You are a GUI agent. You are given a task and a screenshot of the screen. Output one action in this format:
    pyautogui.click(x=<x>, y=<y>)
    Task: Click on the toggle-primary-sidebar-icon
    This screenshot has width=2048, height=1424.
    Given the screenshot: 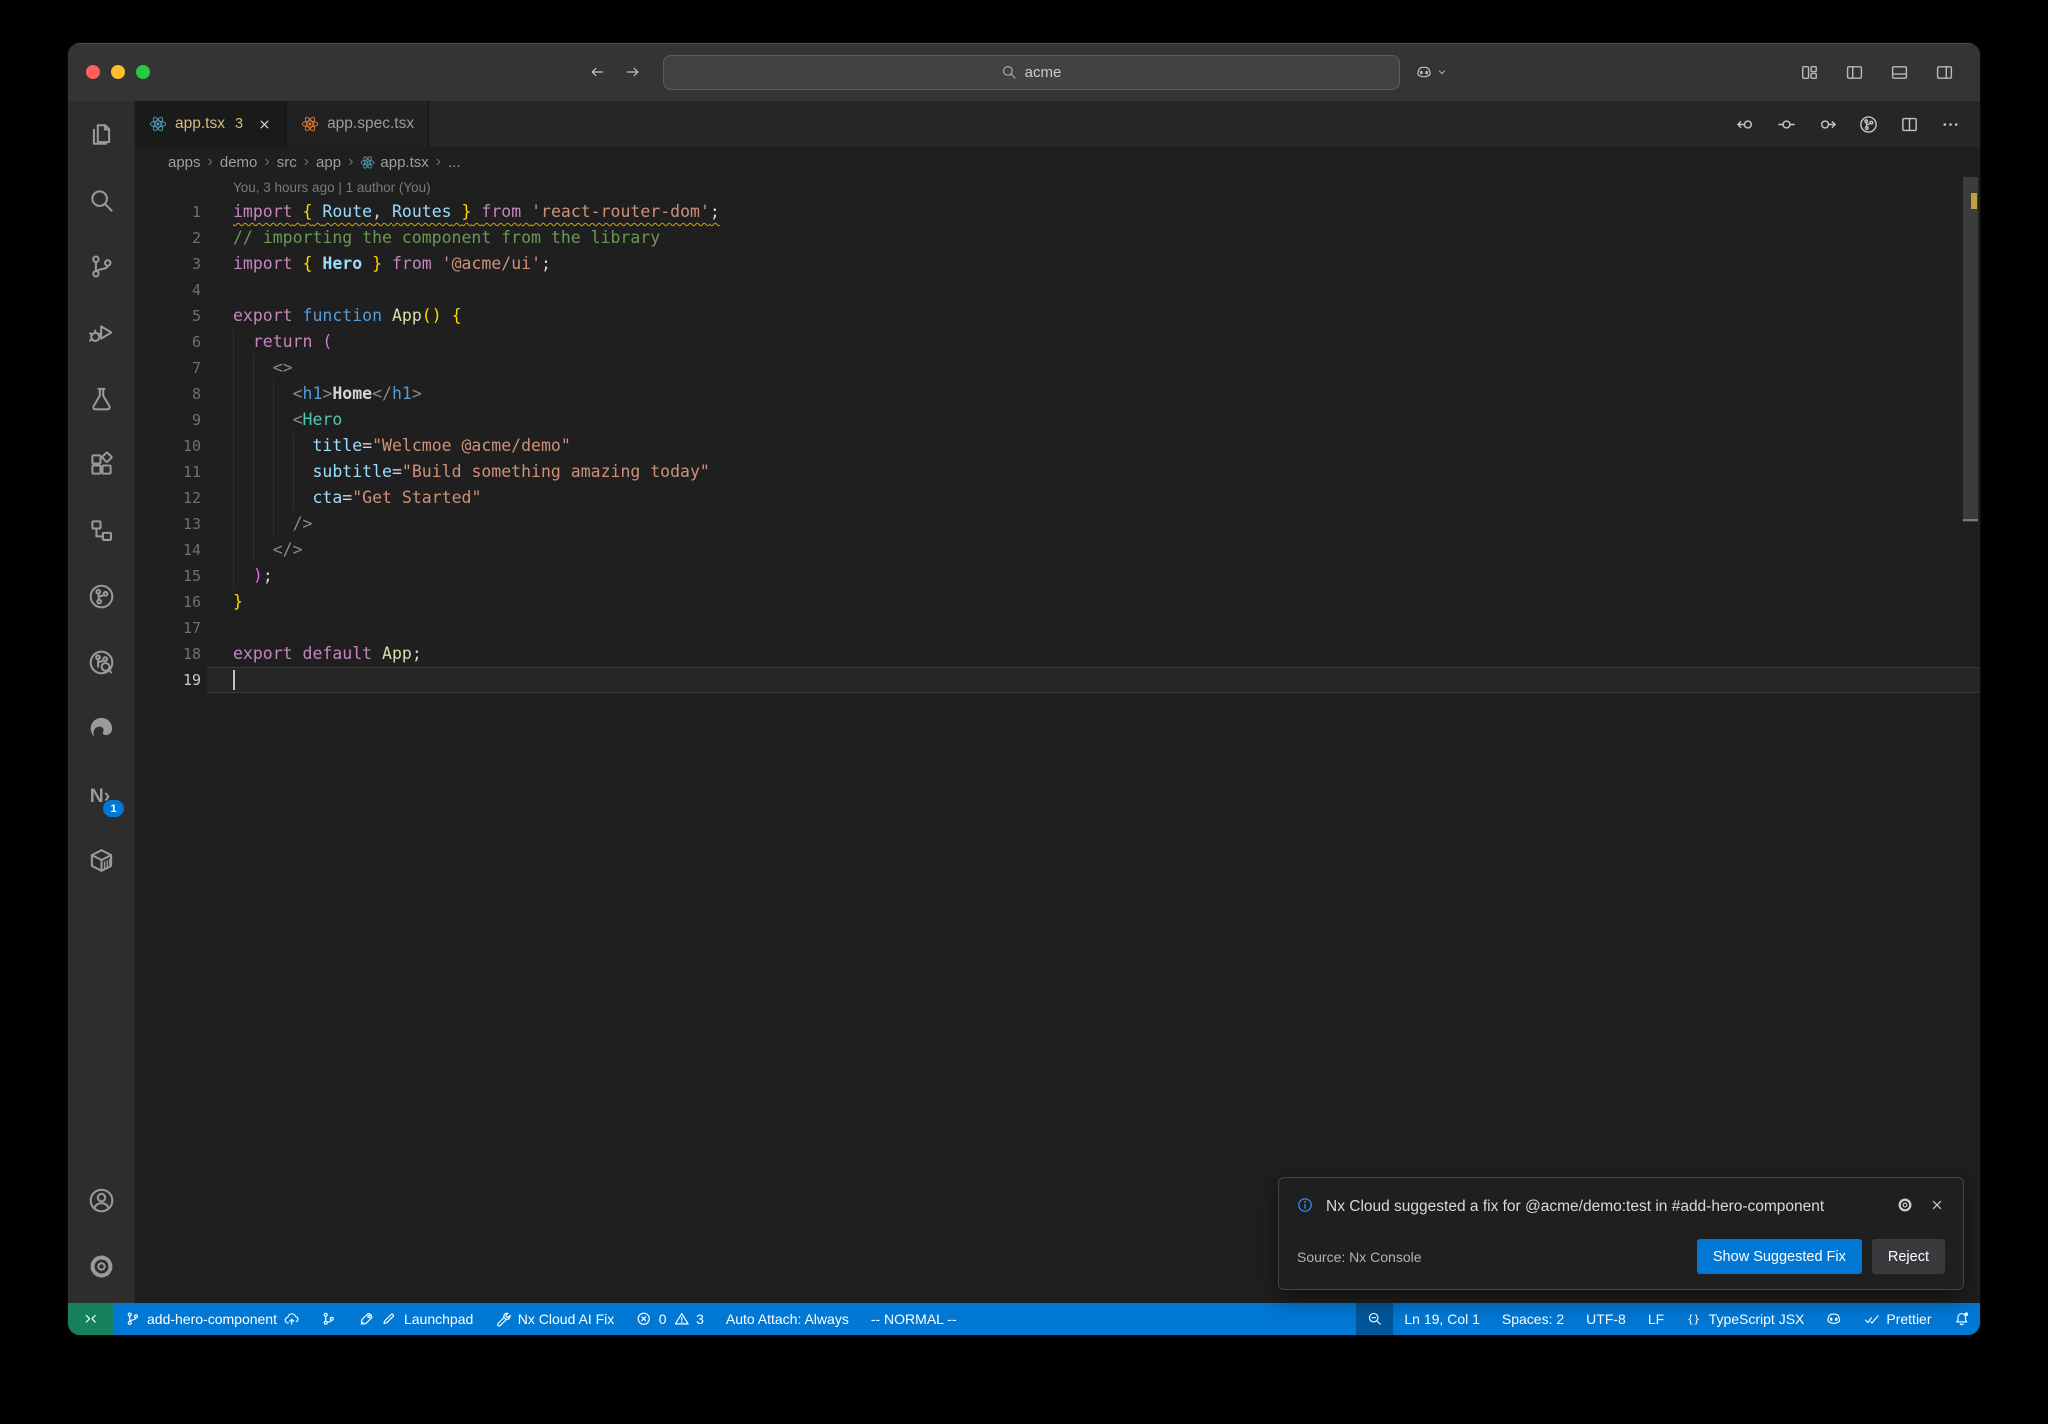 What is the action you would take?
    pyautogui.click(x=1854, y=72)
    